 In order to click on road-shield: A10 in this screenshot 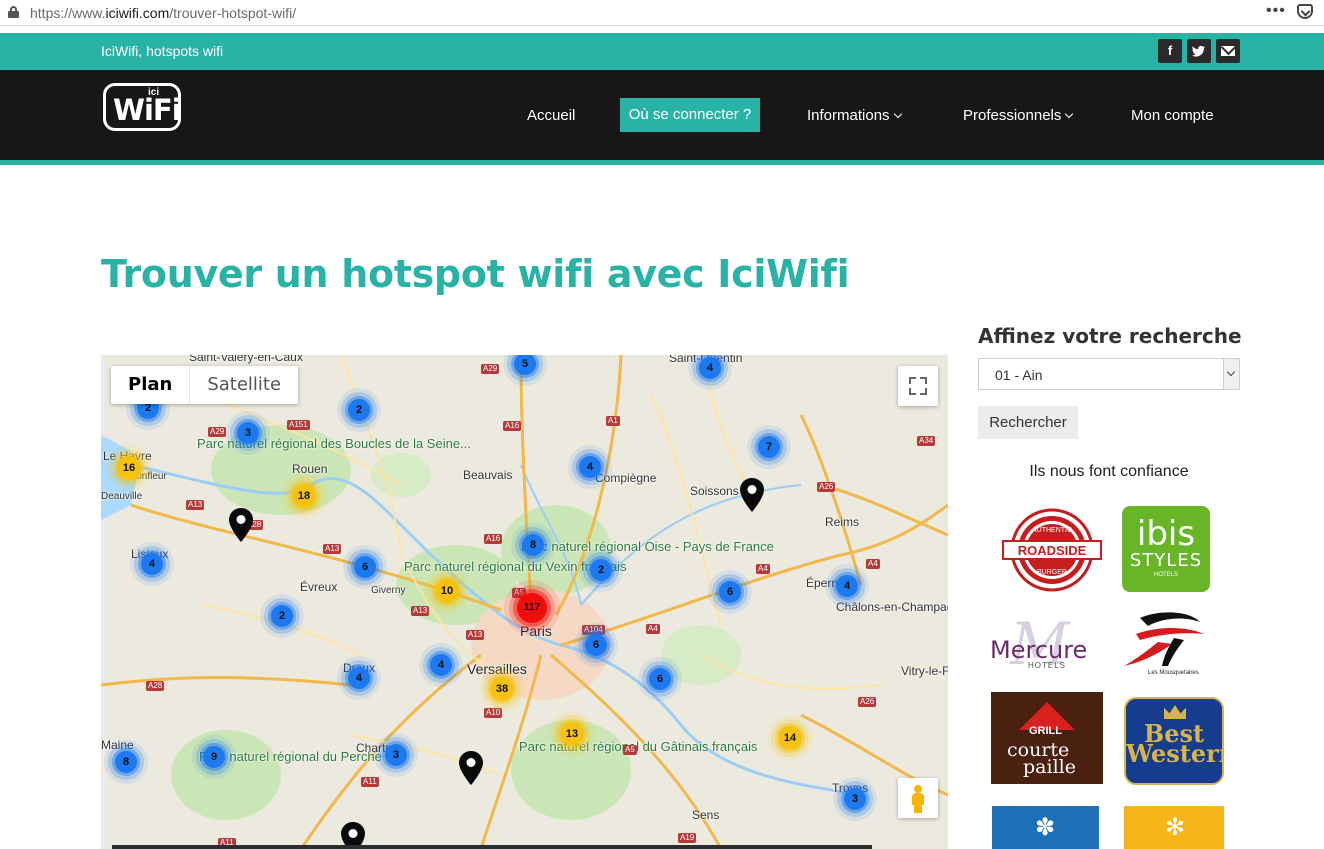, I will do `click(493, 713)`.